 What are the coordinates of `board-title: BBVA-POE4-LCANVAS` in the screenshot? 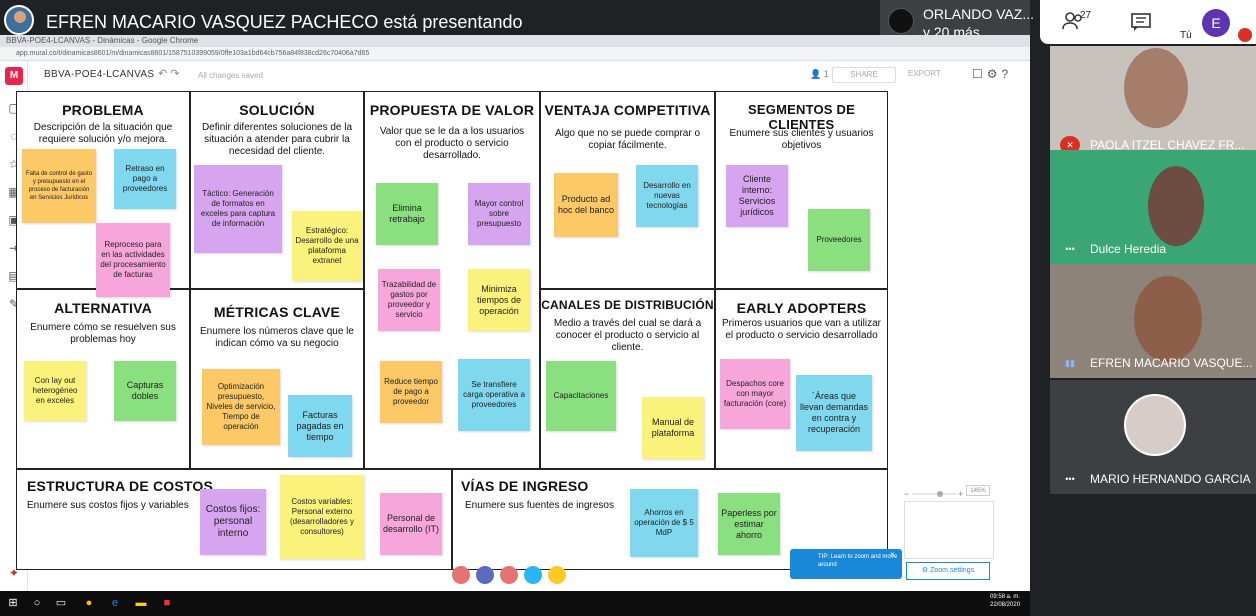 It's located at (99, 74).